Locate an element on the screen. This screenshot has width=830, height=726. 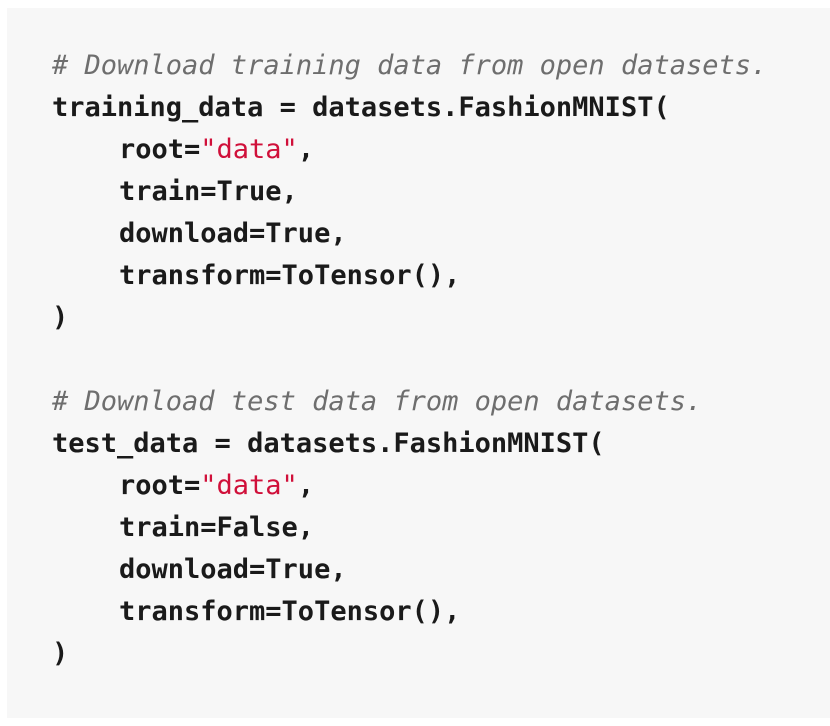
code-line: test_data = datasets.FashionMNIST( is located at coordinates (441, 444).